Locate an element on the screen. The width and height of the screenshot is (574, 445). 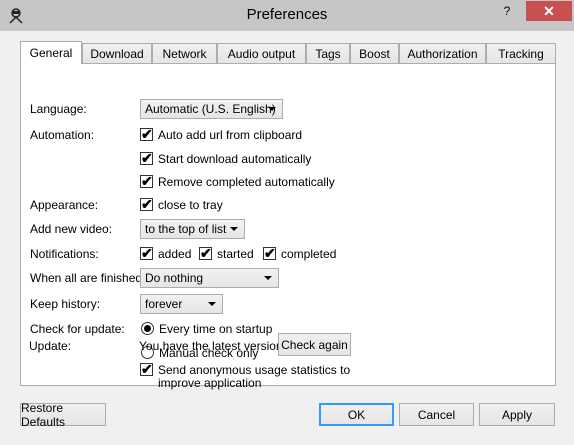
language-value: Automatic (U.S. English) is located at coordinates (210, 109).